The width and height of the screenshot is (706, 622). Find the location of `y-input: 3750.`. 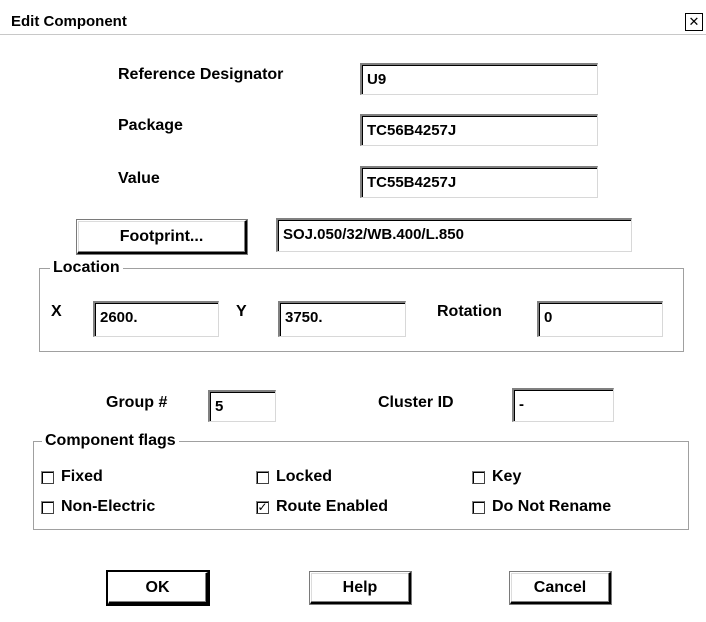

y-input: 3750. is located at coordinates (342, 319).